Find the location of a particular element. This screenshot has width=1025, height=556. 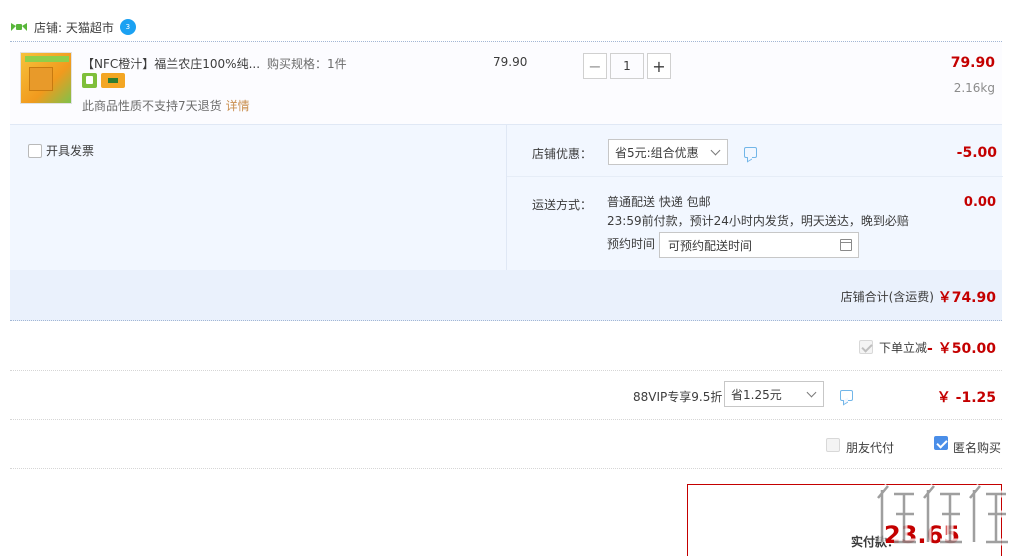

shop-header: 店铺: 天猫超市 3 is located at coordinates (73, 27).